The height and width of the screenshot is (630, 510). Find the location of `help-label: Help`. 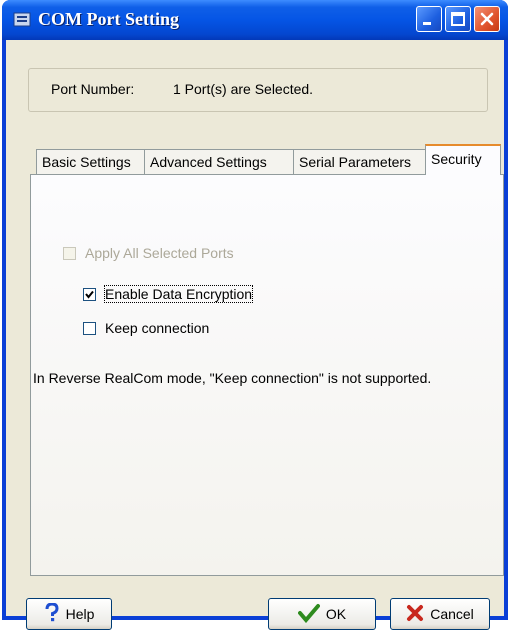

help-label: Help is located at coordinates (80, 614).